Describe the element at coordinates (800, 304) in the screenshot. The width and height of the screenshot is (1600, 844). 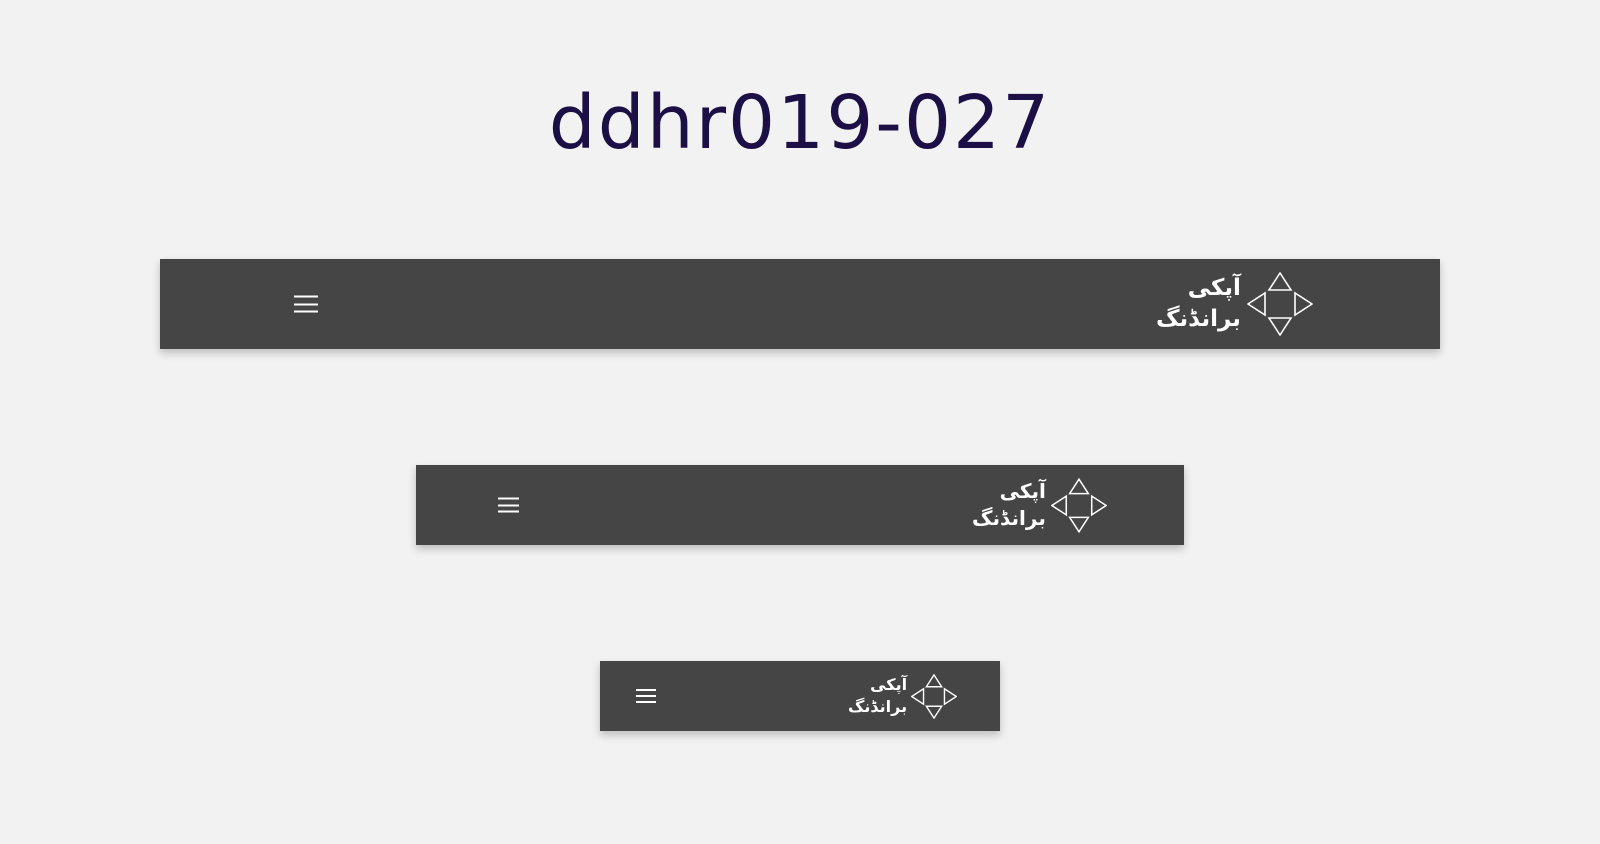
I see `navbar-large: آپکی برانڈنگ` at that location.